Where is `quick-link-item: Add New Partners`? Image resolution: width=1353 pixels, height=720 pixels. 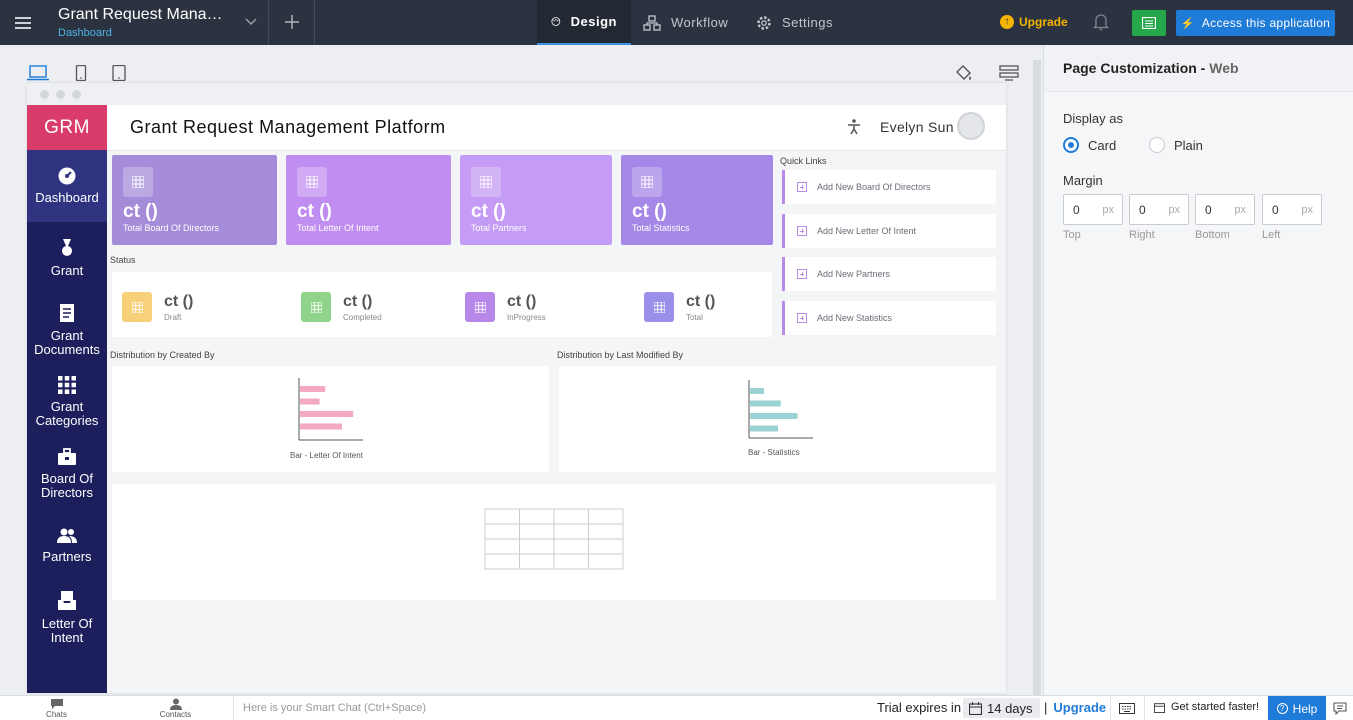 quick-link-item: Add New Partners is located at coordinates (889, 274).